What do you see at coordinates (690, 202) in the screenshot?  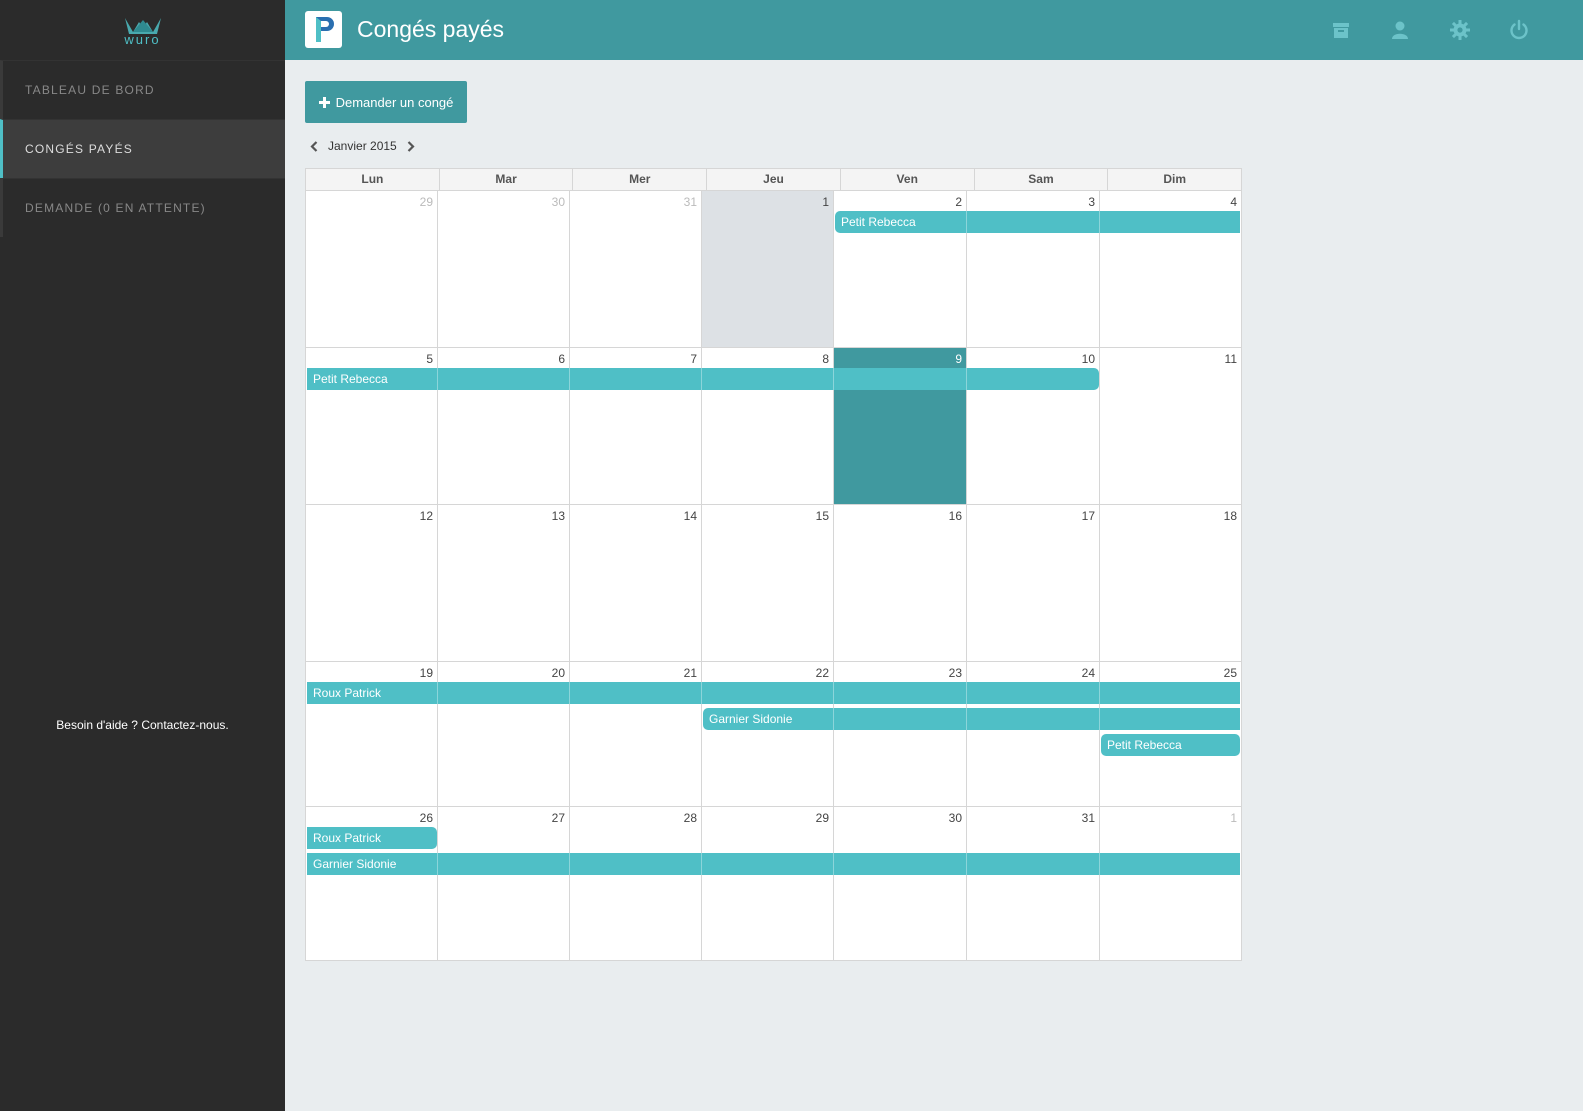 I see `day-number: 31` at bounding box center [690, 202].